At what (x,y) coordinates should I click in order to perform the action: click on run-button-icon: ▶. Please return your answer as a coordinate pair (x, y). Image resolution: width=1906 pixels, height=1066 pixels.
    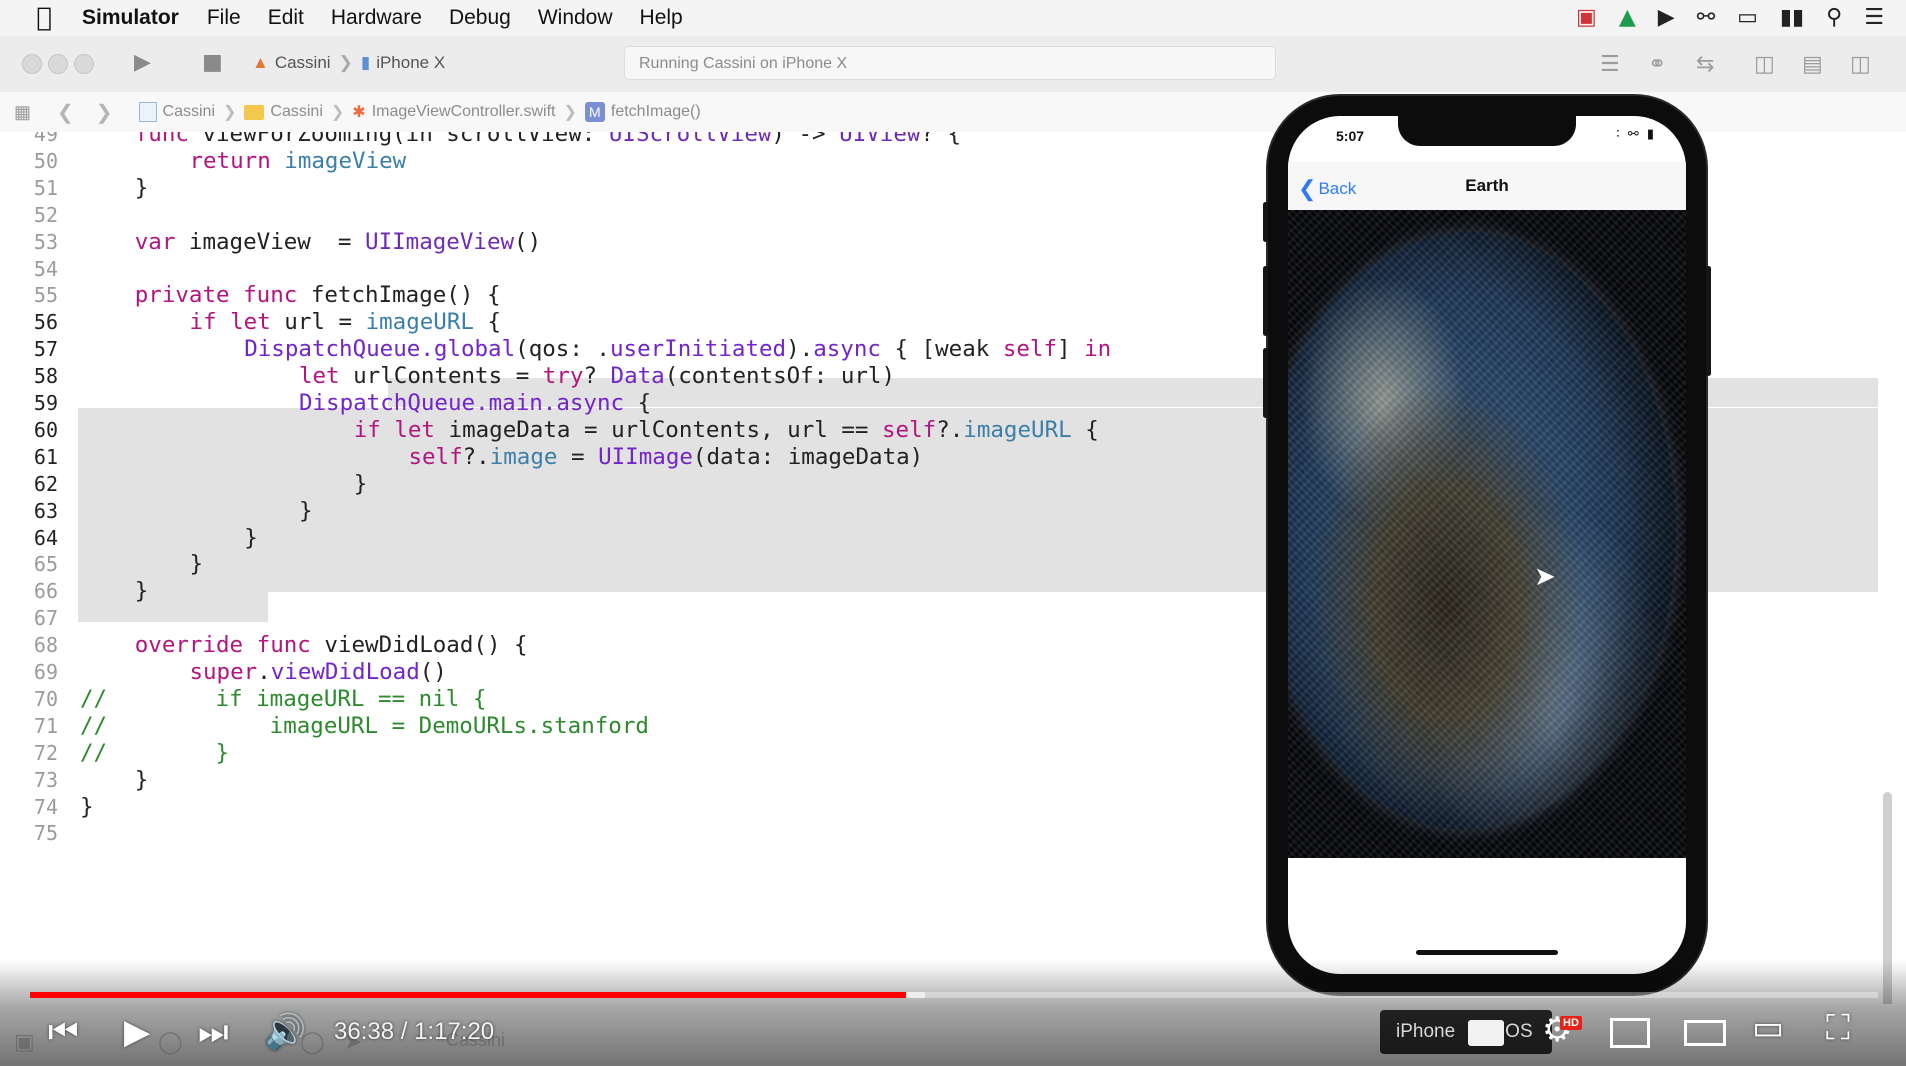
    Looking at the image, I should click on (142, 62).